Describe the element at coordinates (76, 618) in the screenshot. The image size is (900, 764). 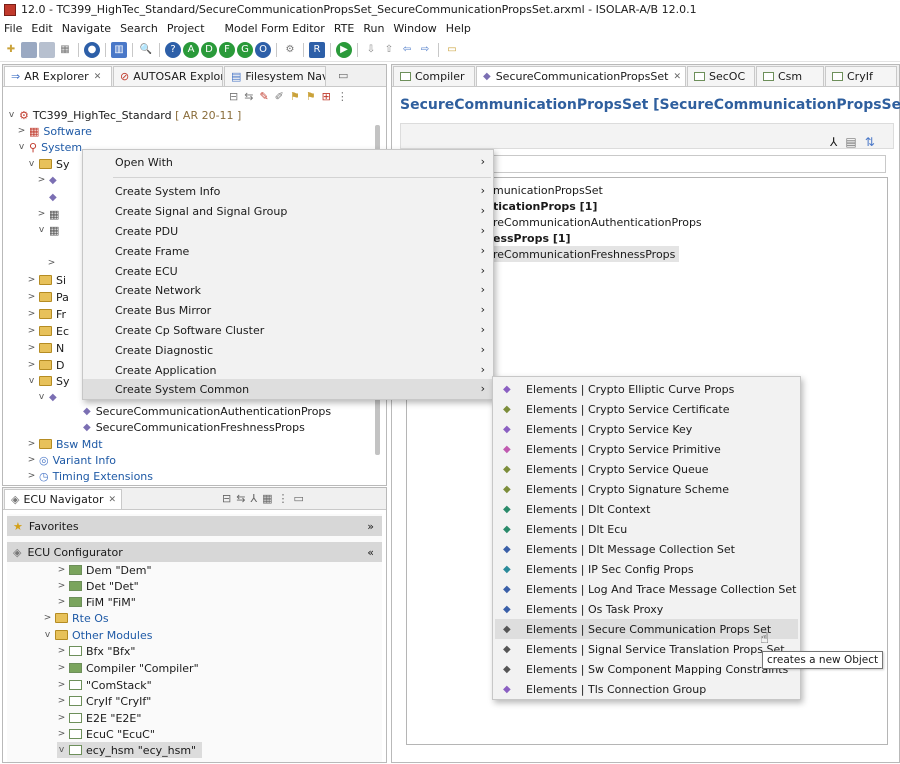
I see `ecu-item: > Rte Os` at that location.